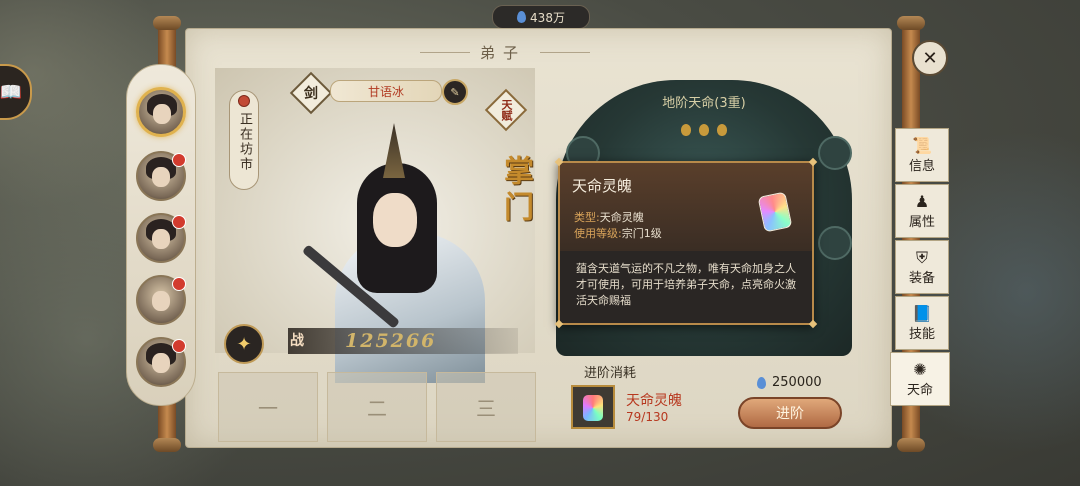 Image resolution: width=1080 pixels, height=486 pixels. What do you see at coordinates (515, 191) in the screenshot?
I see `rank-title: 掌门` at bounding box center [515, 191].